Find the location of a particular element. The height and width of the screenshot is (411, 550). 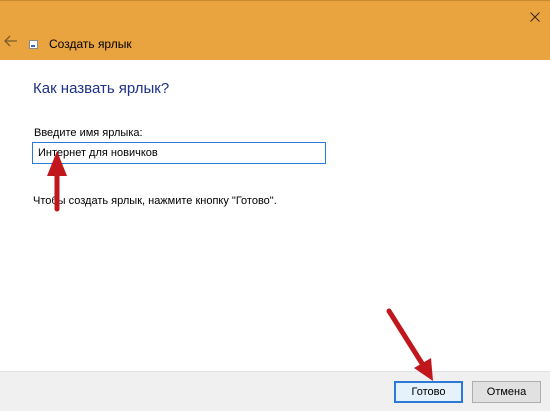

shortcut-wizard-icon is located at coordinates (33, 44).